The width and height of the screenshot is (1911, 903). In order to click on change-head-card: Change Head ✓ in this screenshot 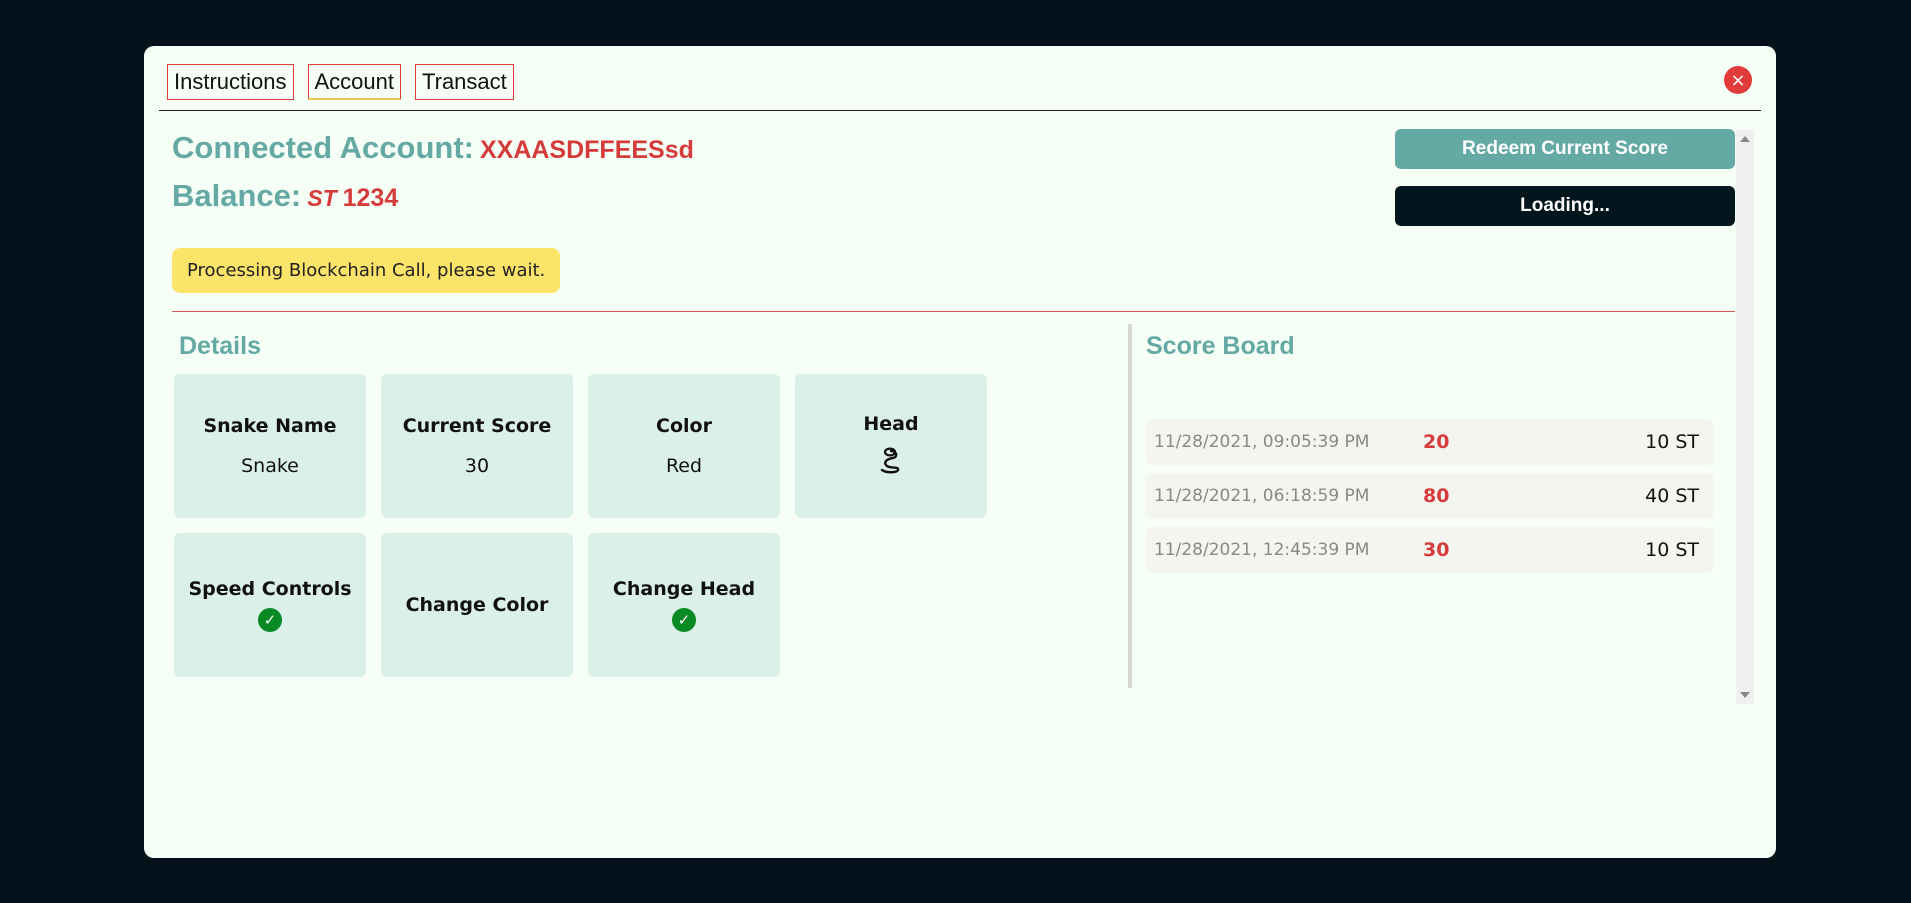, I will do `click(684, 605)`.